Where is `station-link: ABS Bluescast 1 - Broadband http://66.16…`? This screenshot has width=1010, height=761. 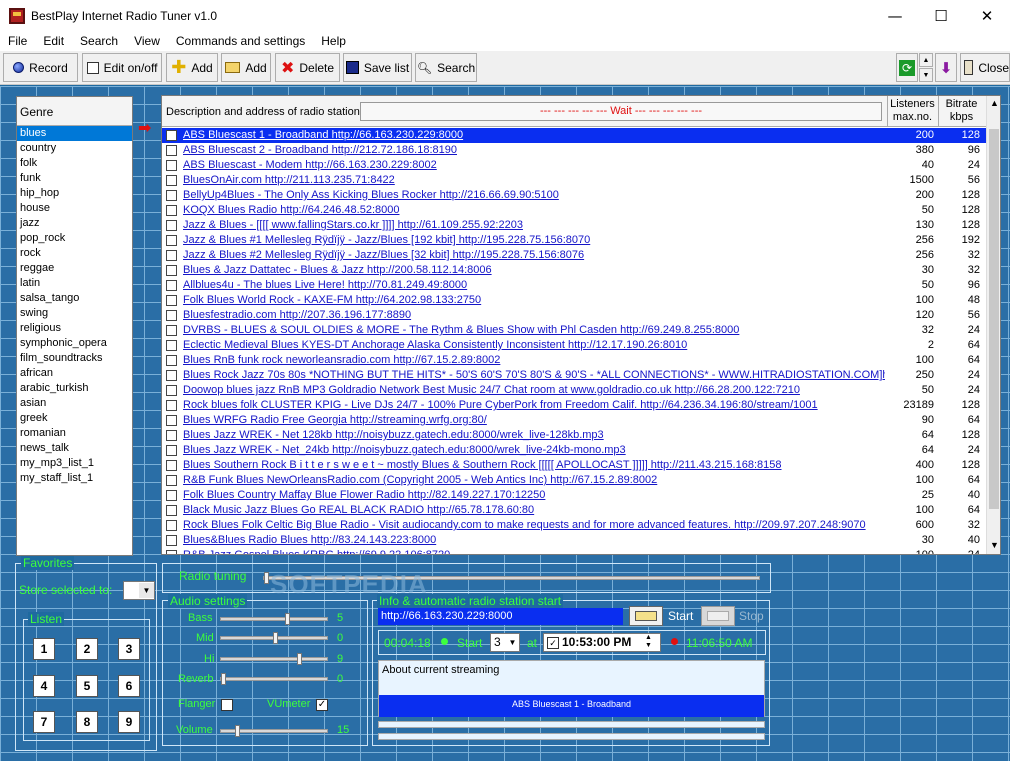
station-link: ABS Bluescast 1 - Broadband http://66.16… is located at coordinates (534, 135).